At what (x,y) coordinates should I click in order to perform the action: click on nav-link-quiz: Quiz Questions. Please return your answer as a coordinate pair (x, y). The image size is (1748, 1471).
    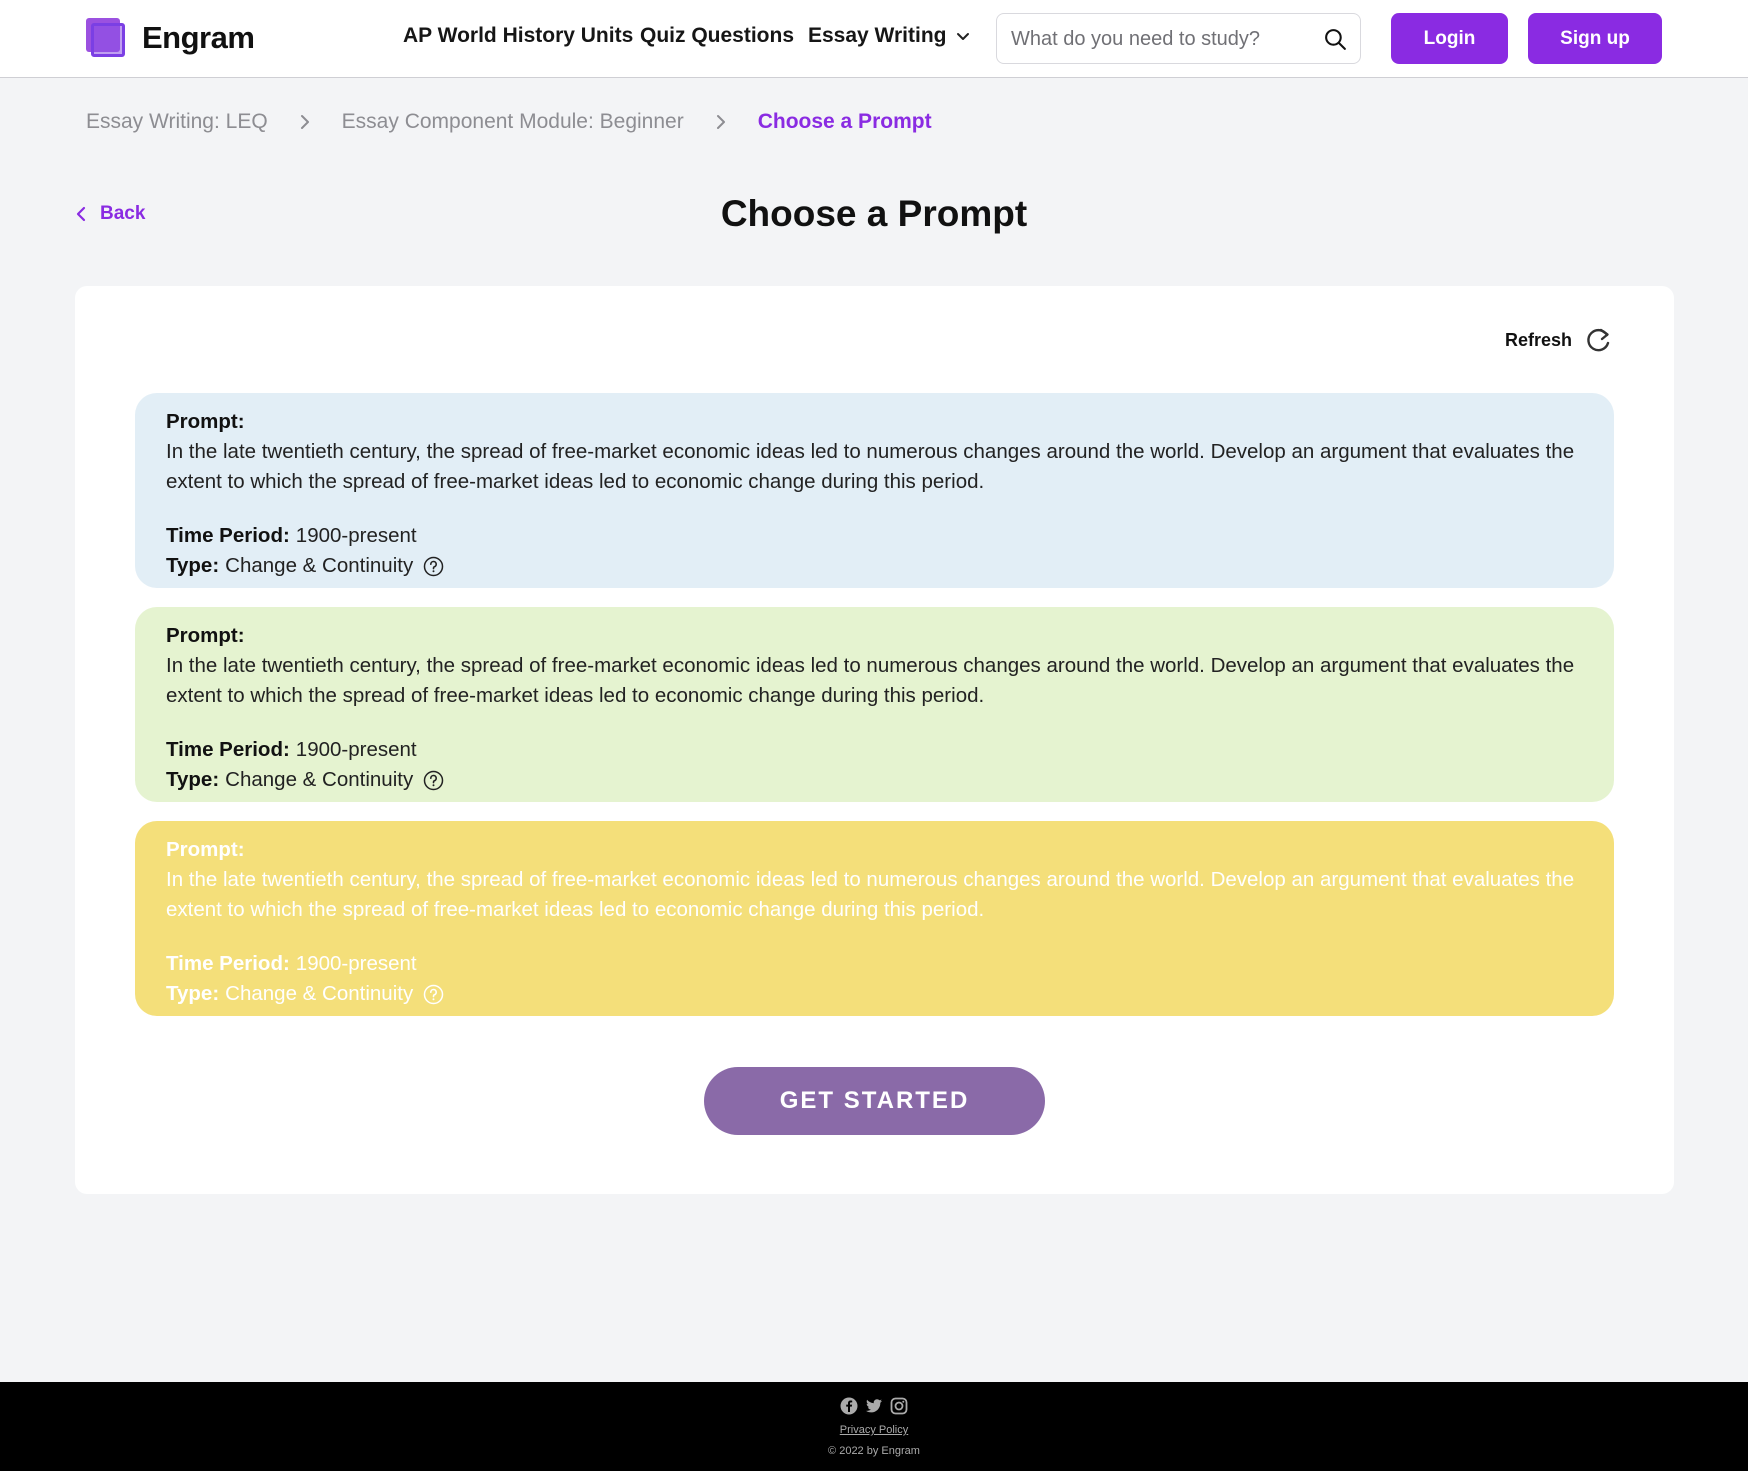
    Looking at the image, I should click on (717, 36).